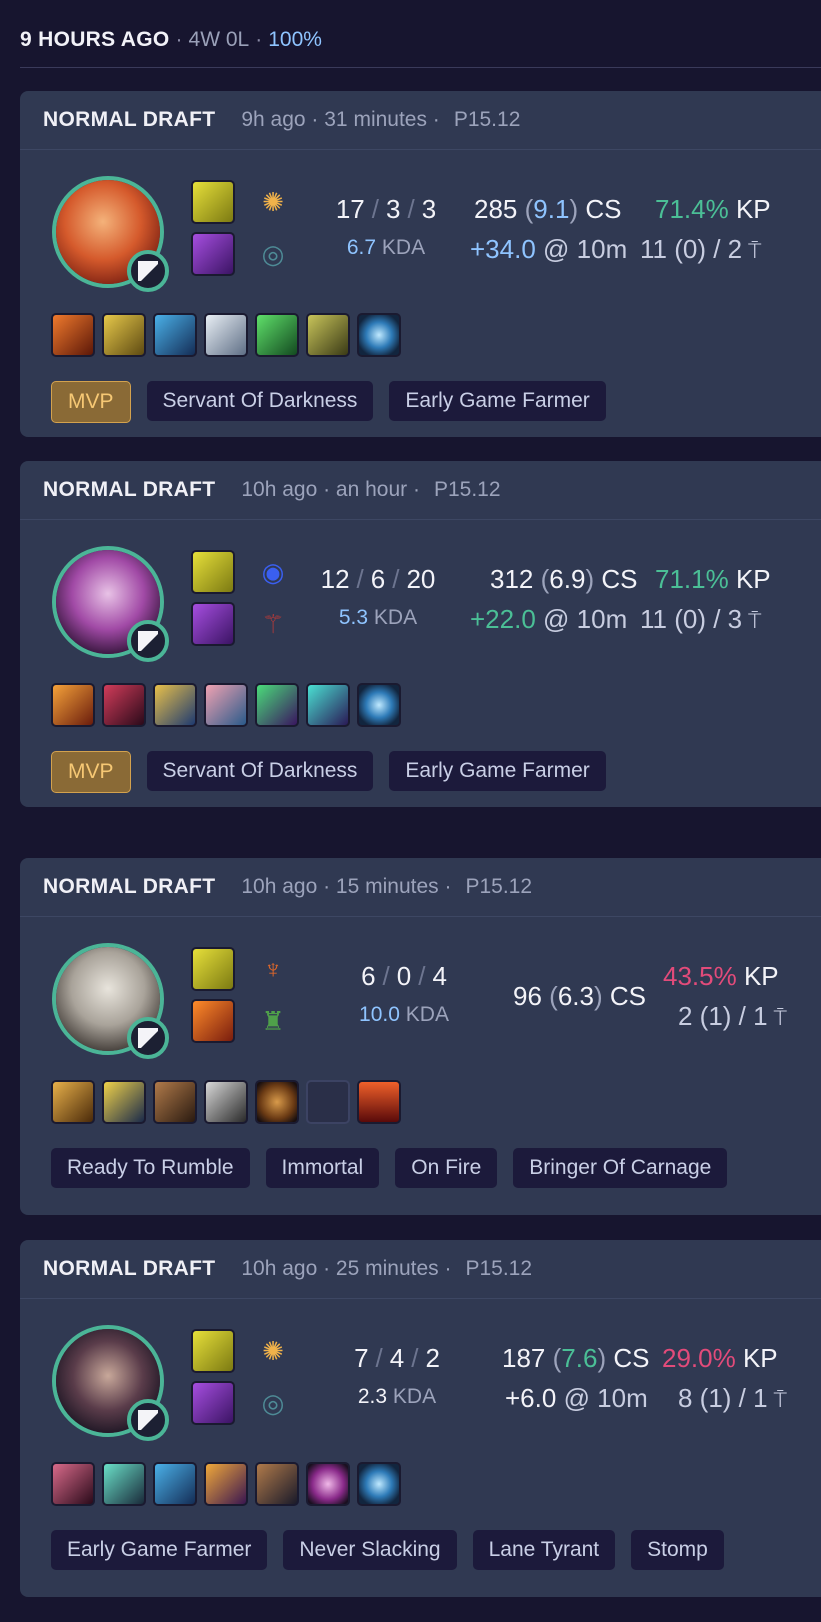 The width and height of the screenshot is (821, 1622). I want to click on ward-stats: 2 (1) / 1 ⍑, so click(732, 1016).